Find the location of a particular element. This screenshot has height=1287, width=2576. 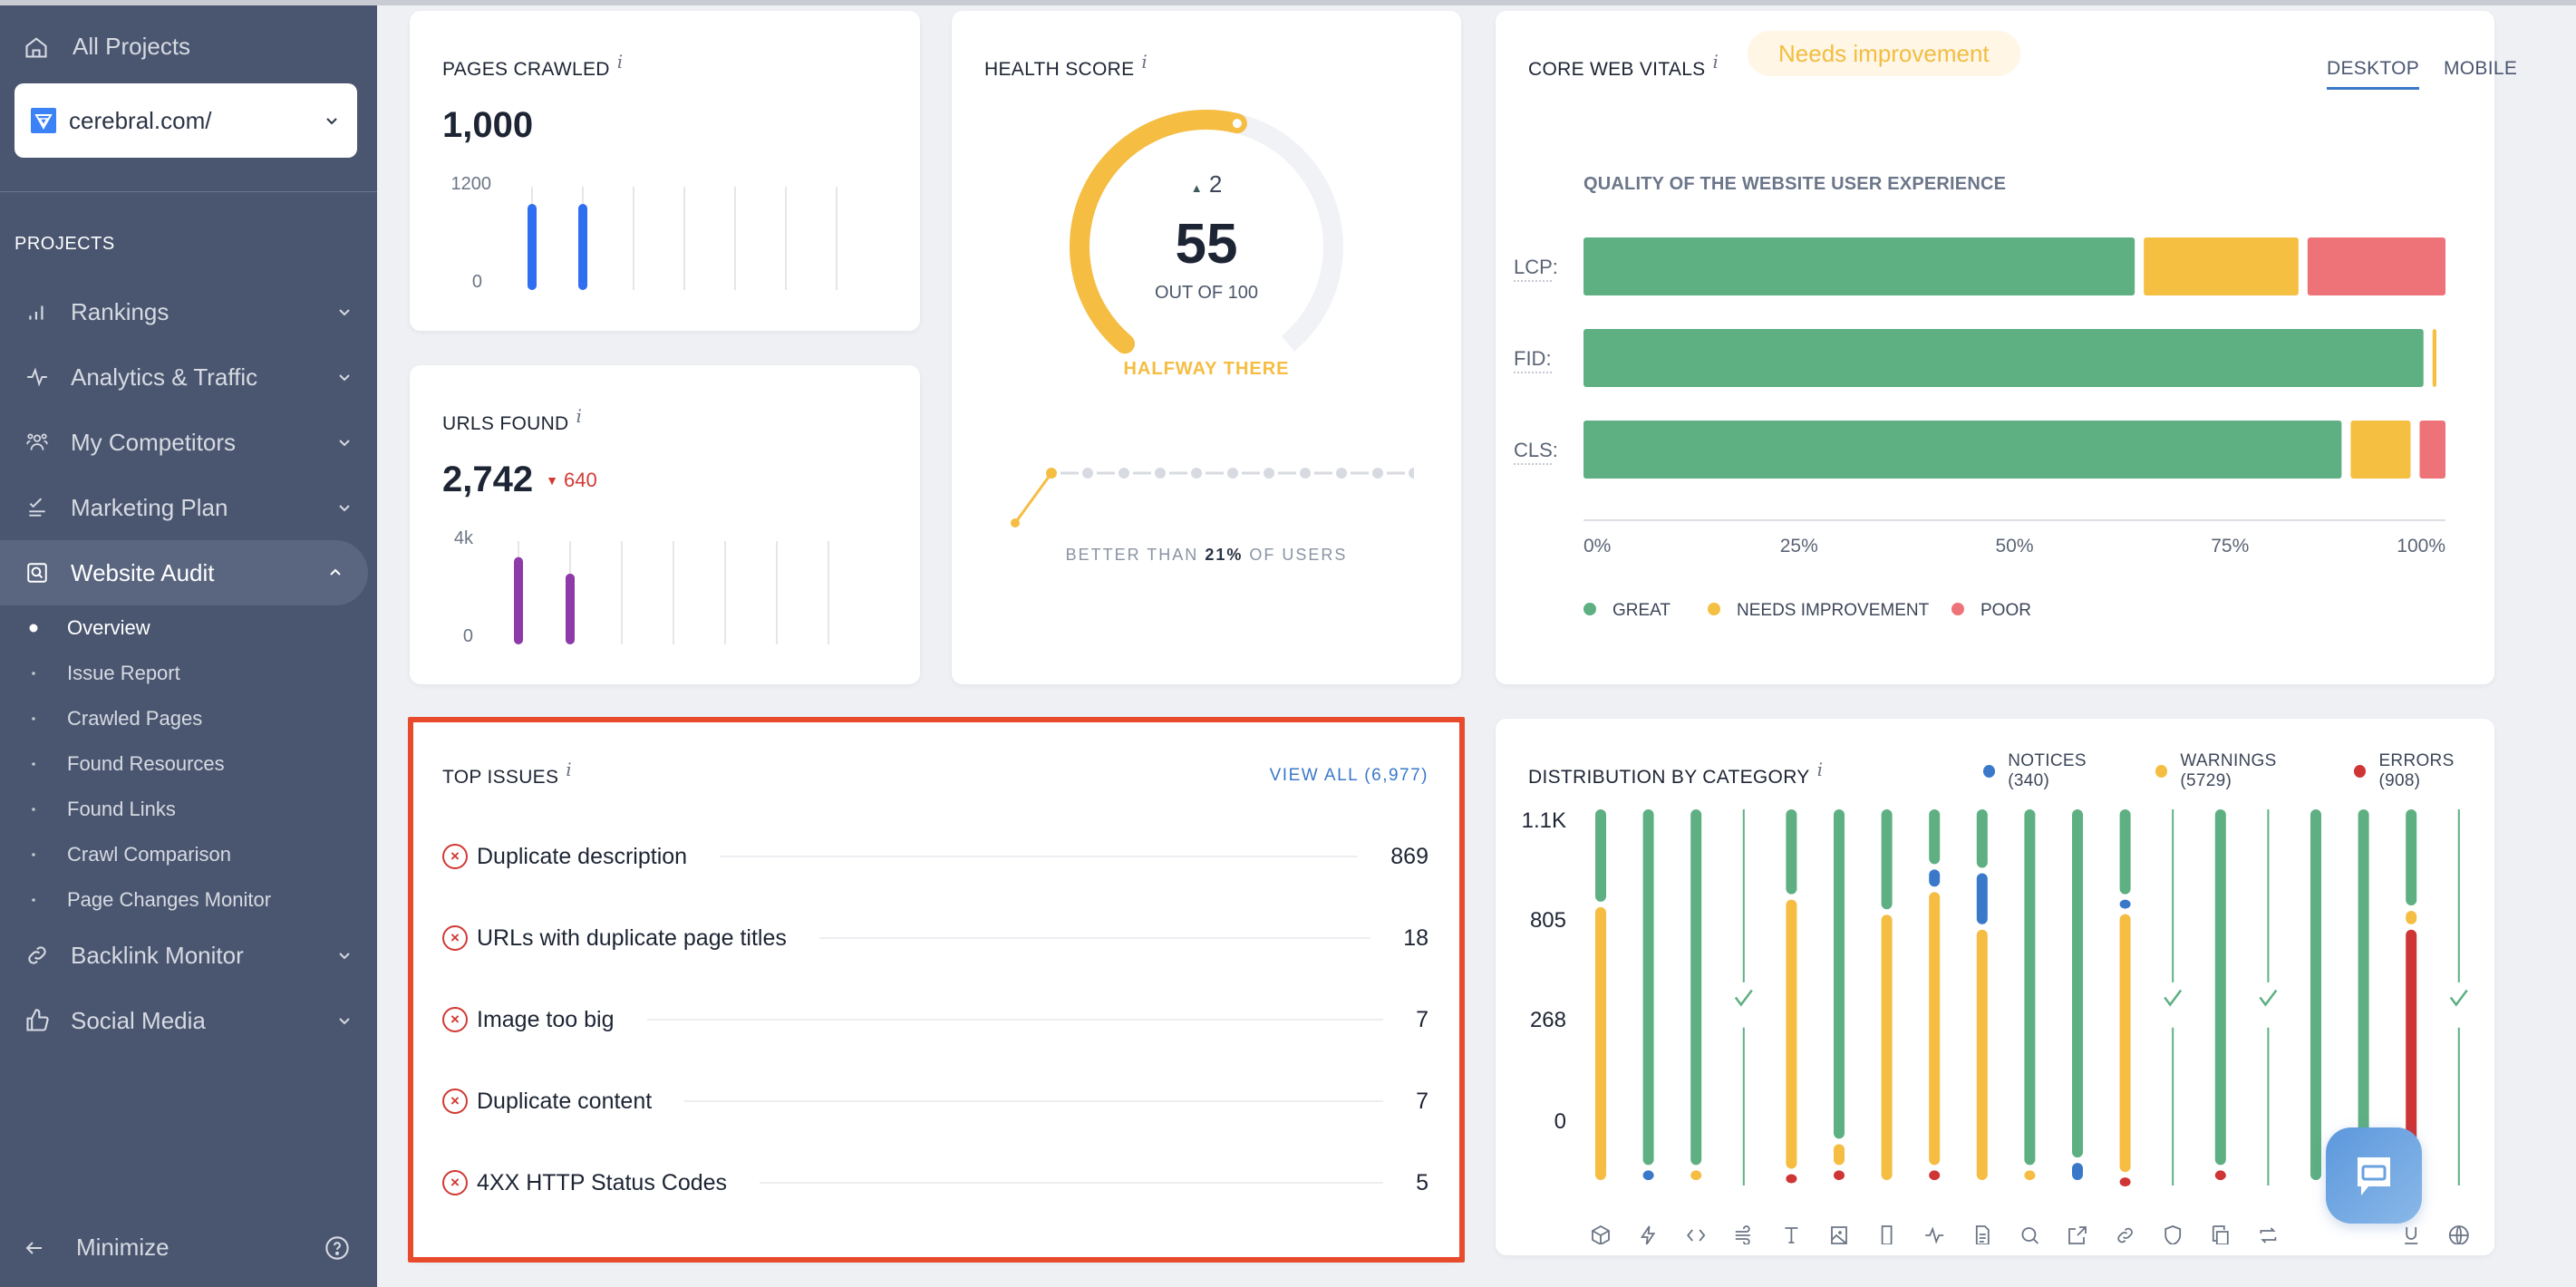

legend-errors: ERRORS (908) is located at coordinates (2436, 771).